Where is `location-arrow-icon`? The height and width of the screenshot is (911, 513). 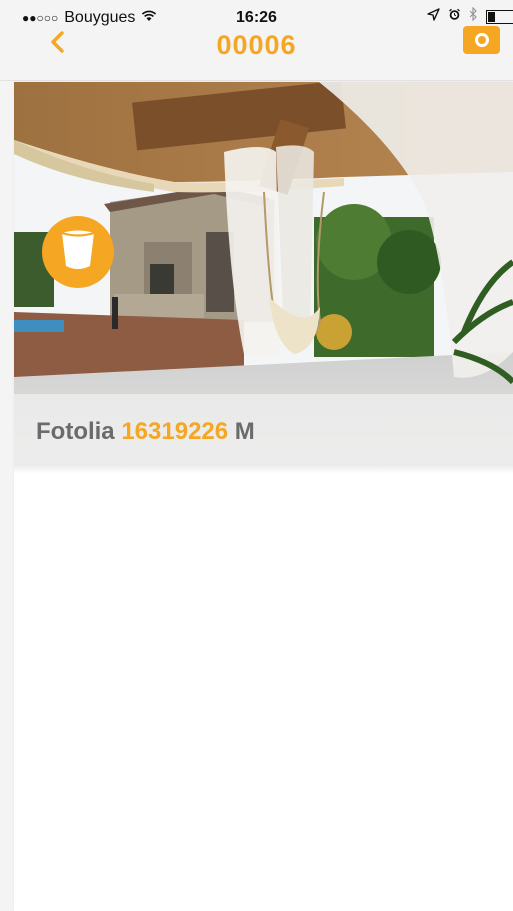 location-arrow-icon is located at coordinates (433, 16).